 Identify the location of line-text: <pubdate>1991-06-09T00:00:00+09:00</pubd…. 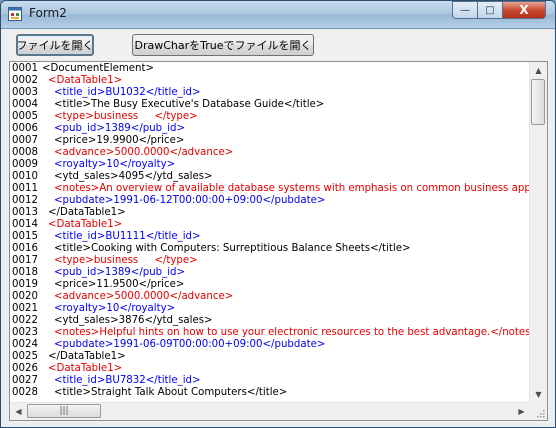
(190, 344).